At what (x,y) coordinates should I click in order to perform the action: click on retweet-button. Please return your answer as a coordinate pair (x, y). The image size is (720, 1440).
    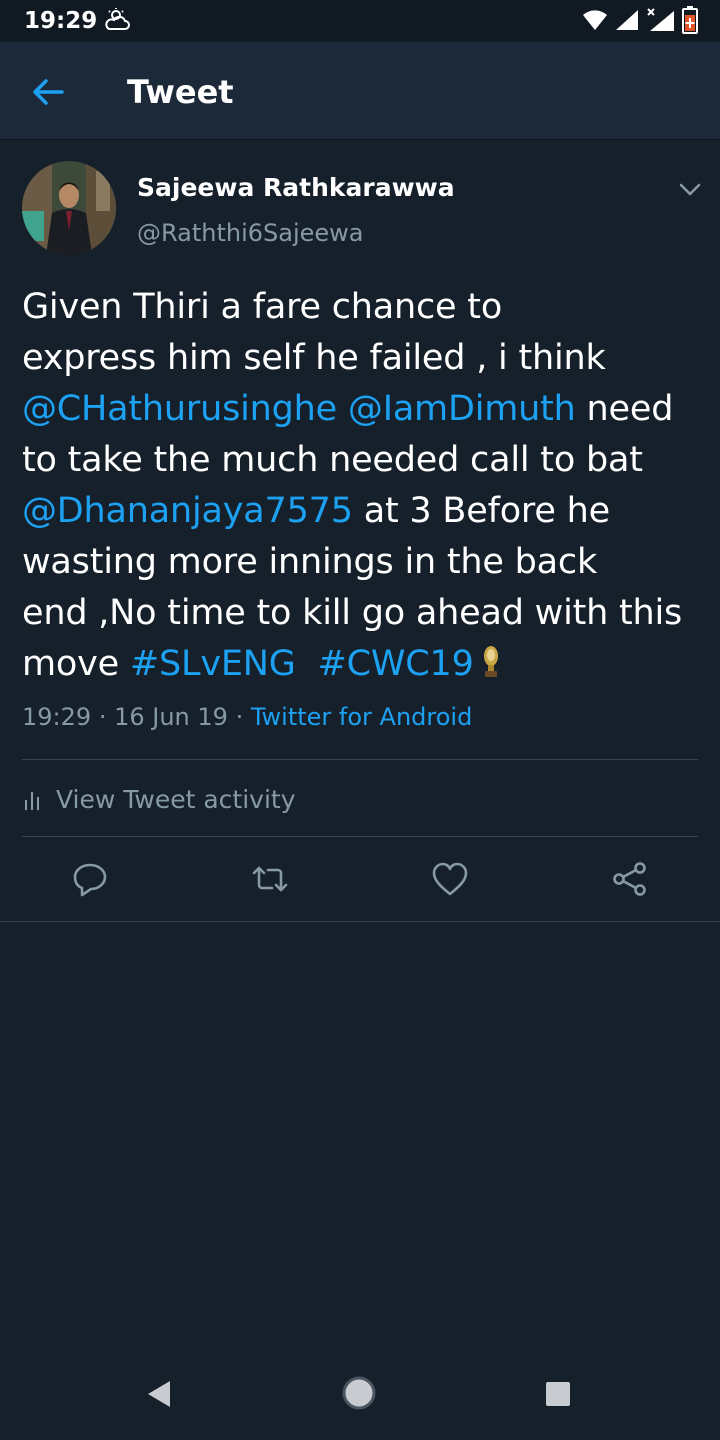
    Looking at the image, I should click on (270, 879).